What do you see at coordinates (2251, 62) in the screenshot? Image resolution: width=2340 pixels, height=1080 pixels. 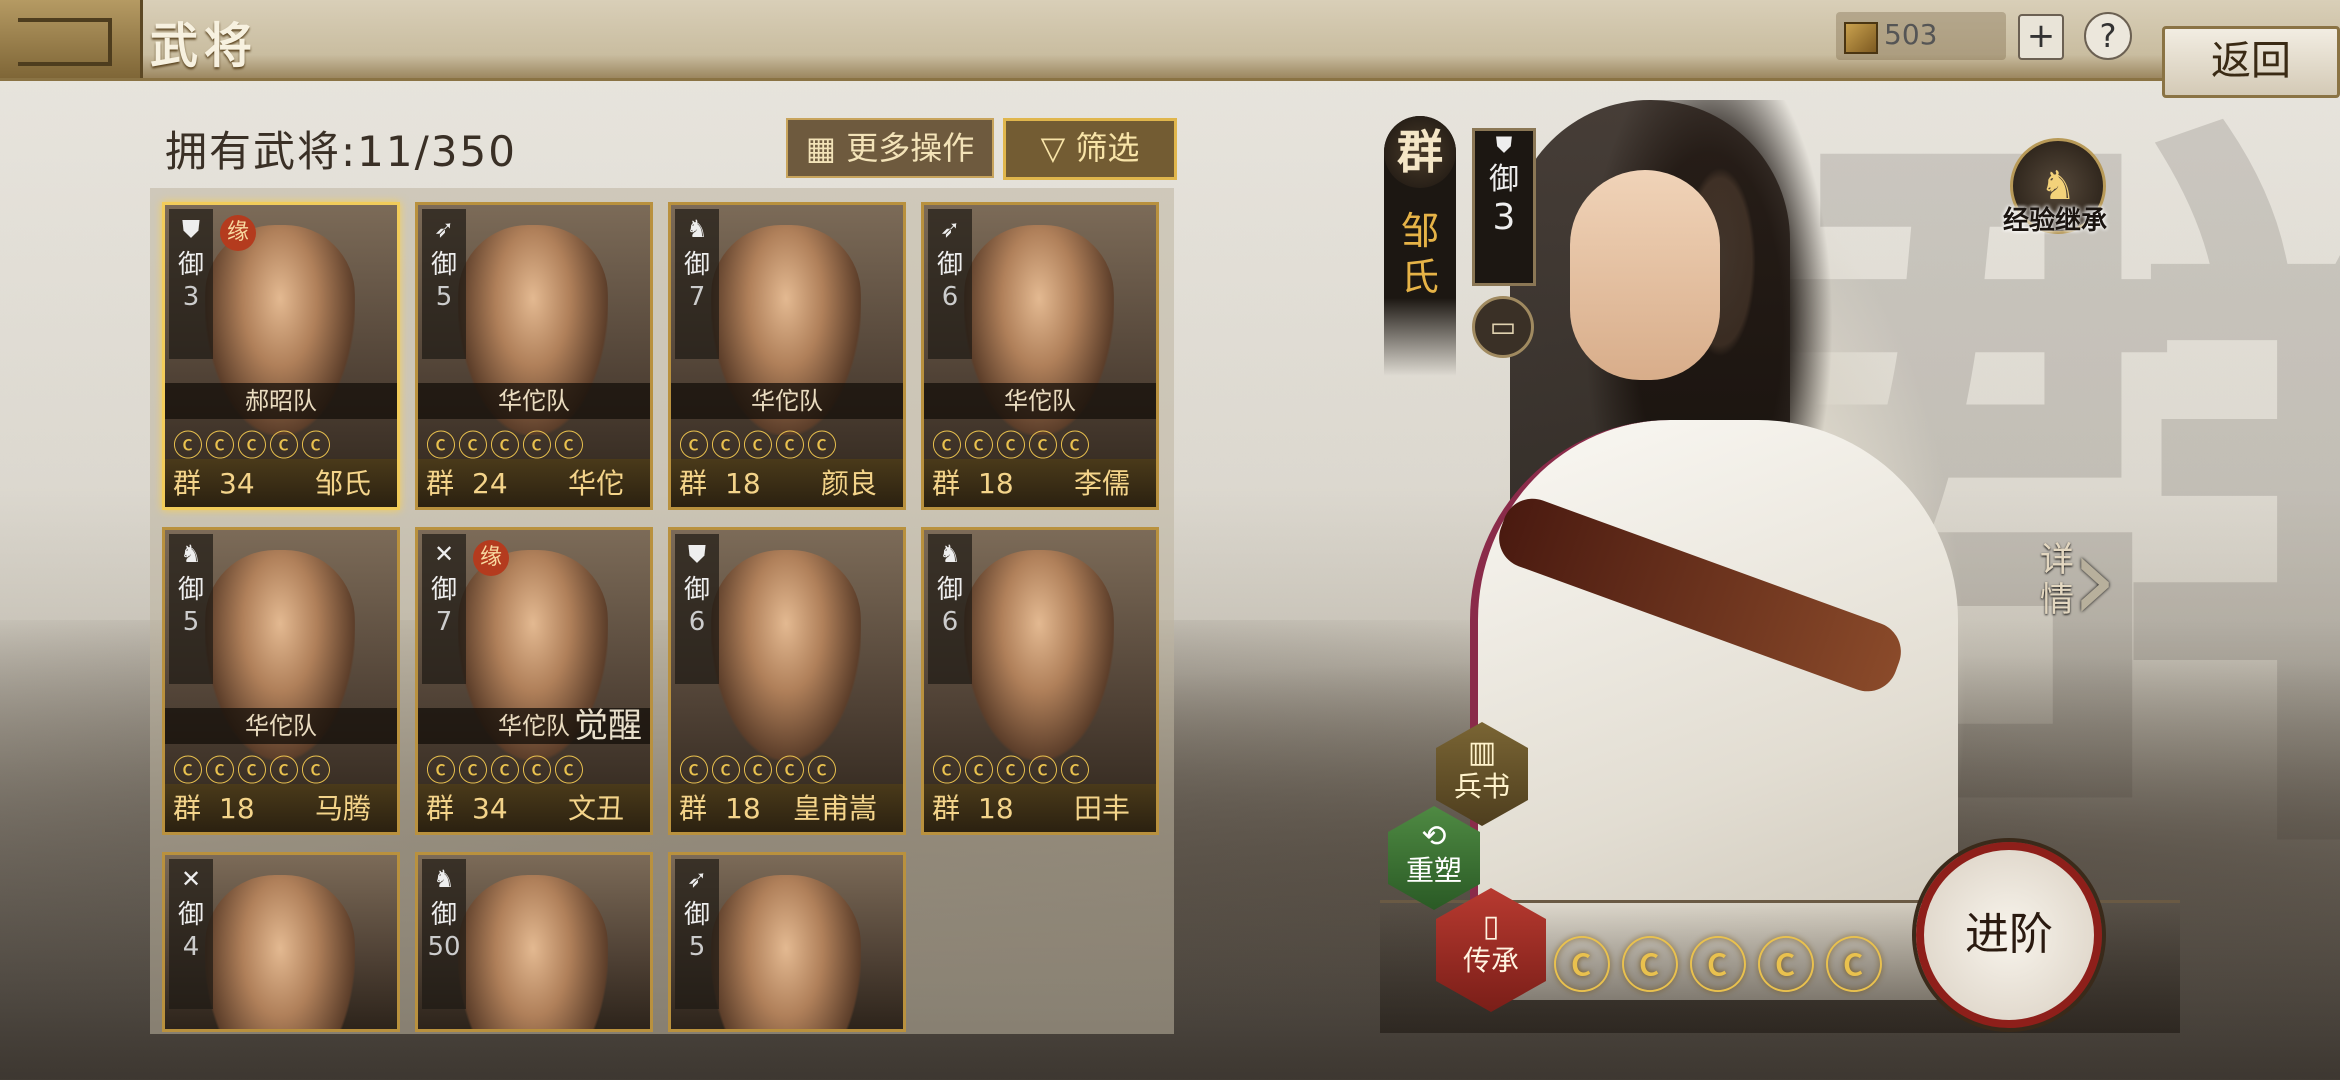 I see `back-button: 返回` at bounding box center [2251, 62].